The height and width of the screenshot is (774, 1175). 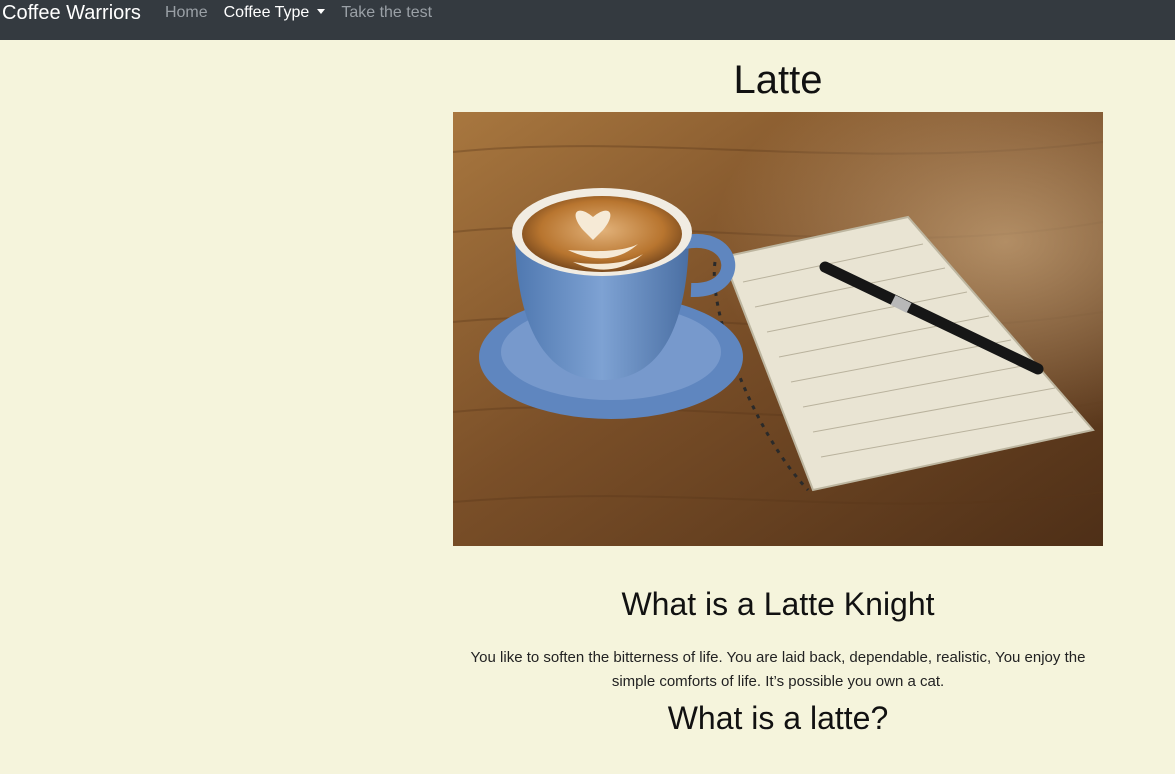 I want to click on nav-home-link: Home, so click(x=186, y=13).